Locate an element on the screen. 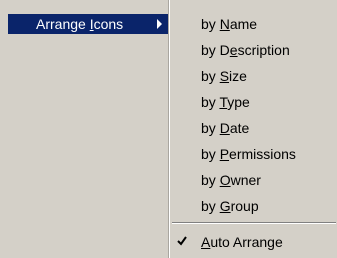 This screenshot has height=258, width=337. menu-item-label: by Type is located at coordinates (225, 102).